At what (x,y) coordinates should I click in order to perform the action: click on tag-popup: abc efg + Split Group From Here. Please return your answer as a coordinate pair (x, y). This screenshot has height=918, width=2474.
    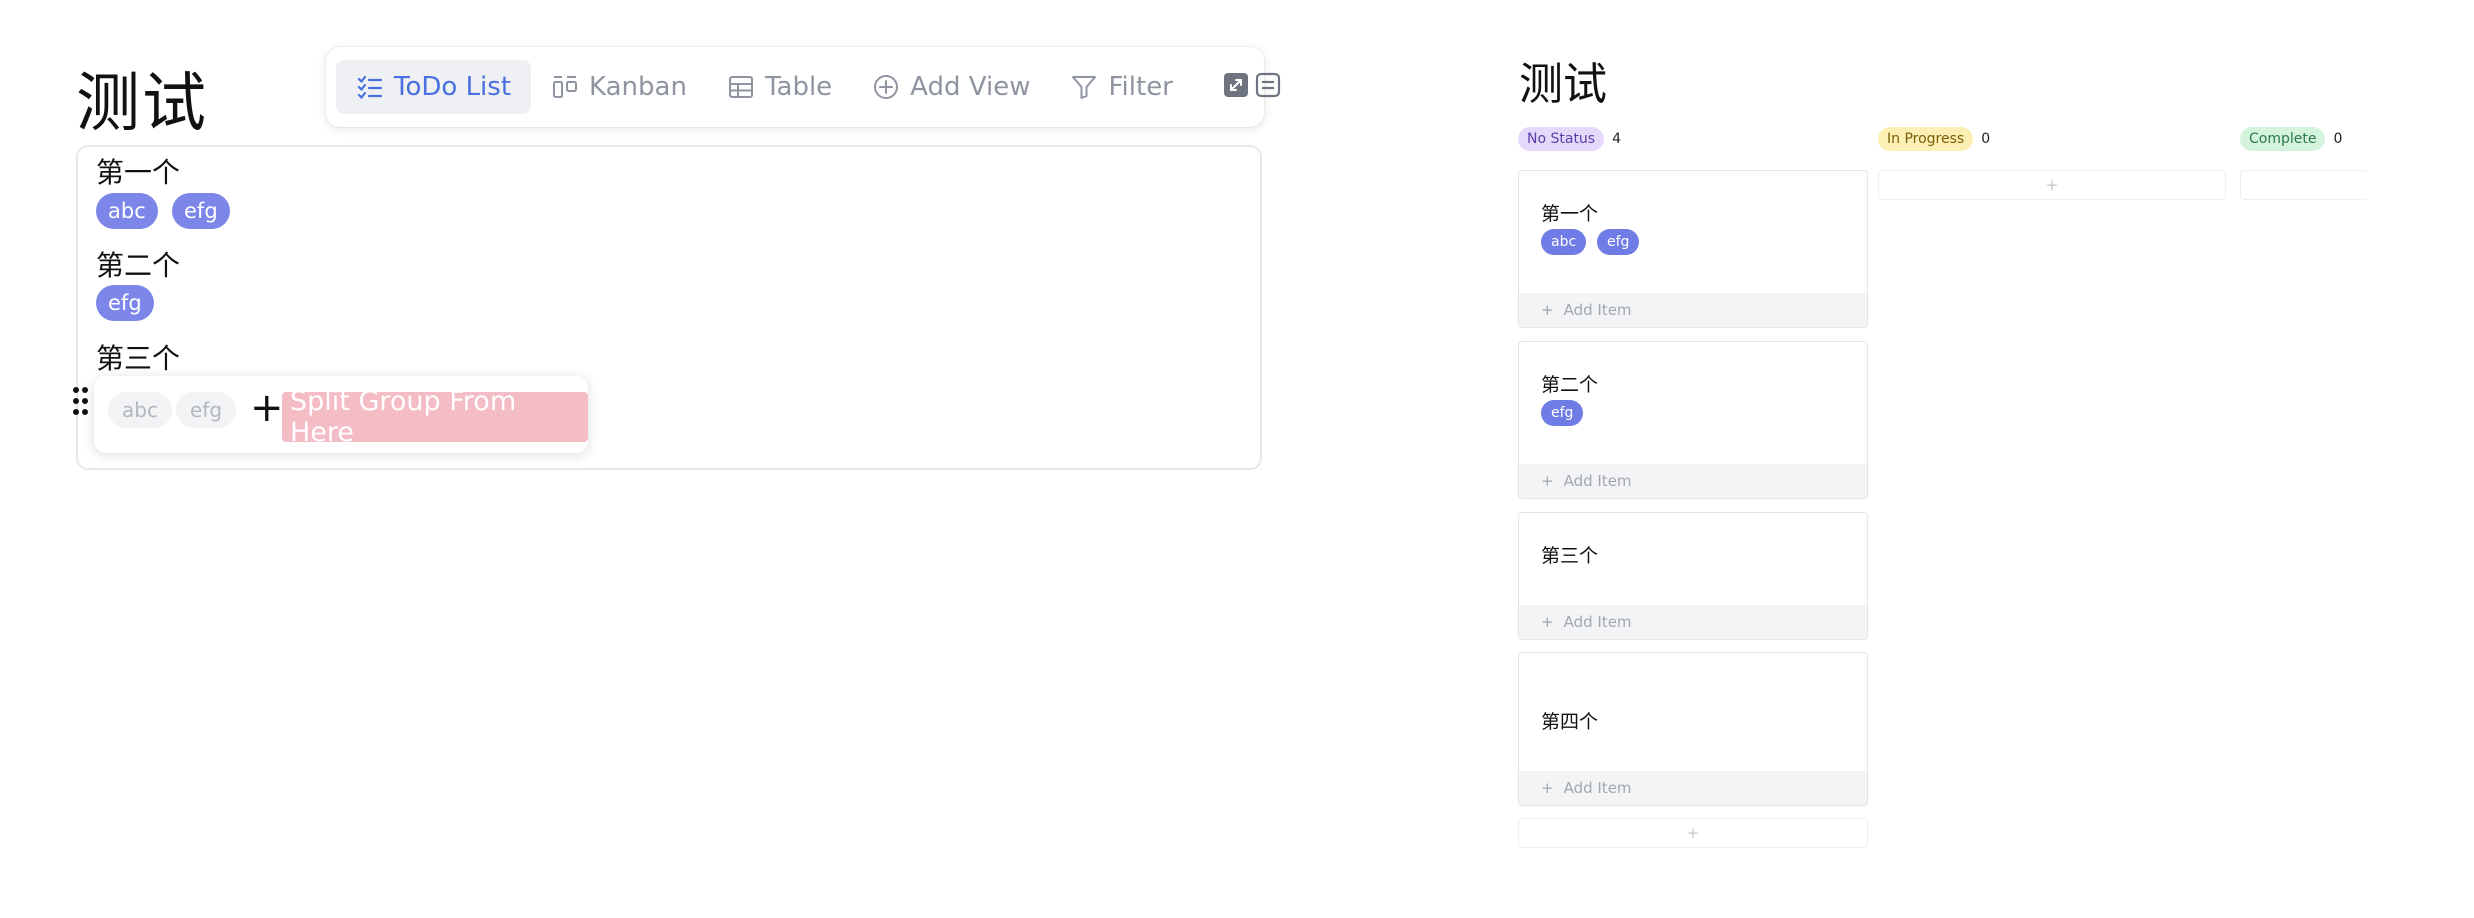
    Looking at the image, I should click on (341, 414).